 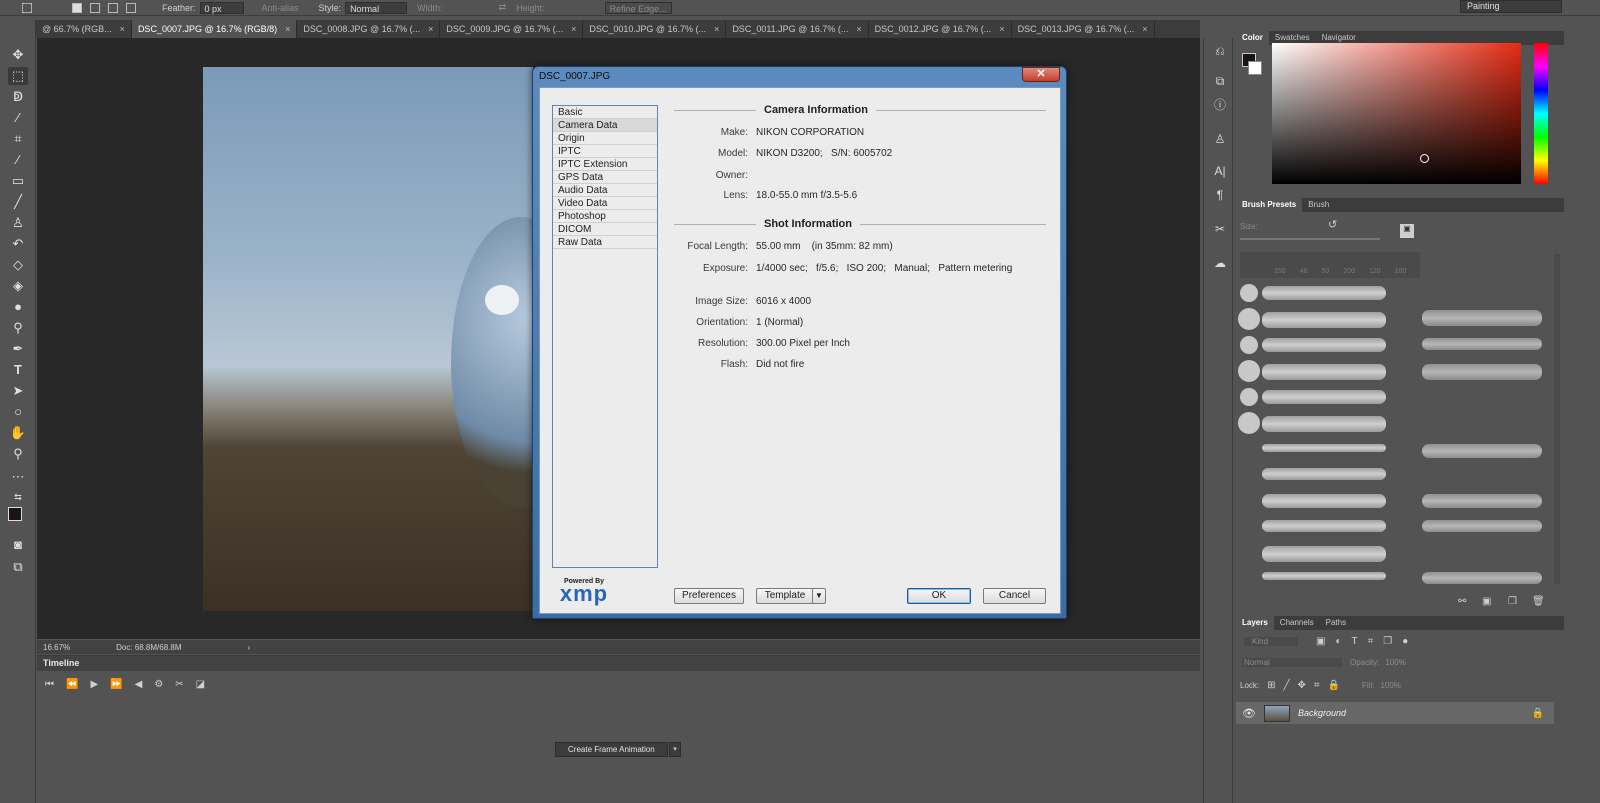 What do you see at coordinates (709, 596) in the screenshot?
I see `preferences-button: Preferences` at bounding box center [709, 596].